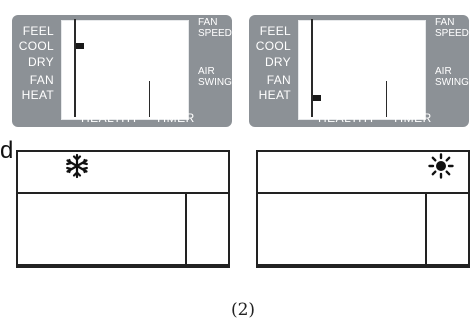 Image resolution: width=474 pixels, height=326 pixels. What do you see at coordinates (77, 166) in the screenshot?
I see `snowflake-icon` at bounding box center [77, 166].